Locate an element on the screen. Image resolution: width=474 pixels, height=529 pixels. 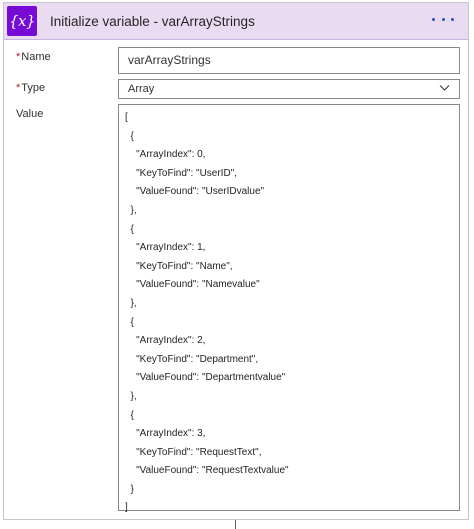
code-line: "ValueFound": "Namevalue" is located at coordinates (192, 285).